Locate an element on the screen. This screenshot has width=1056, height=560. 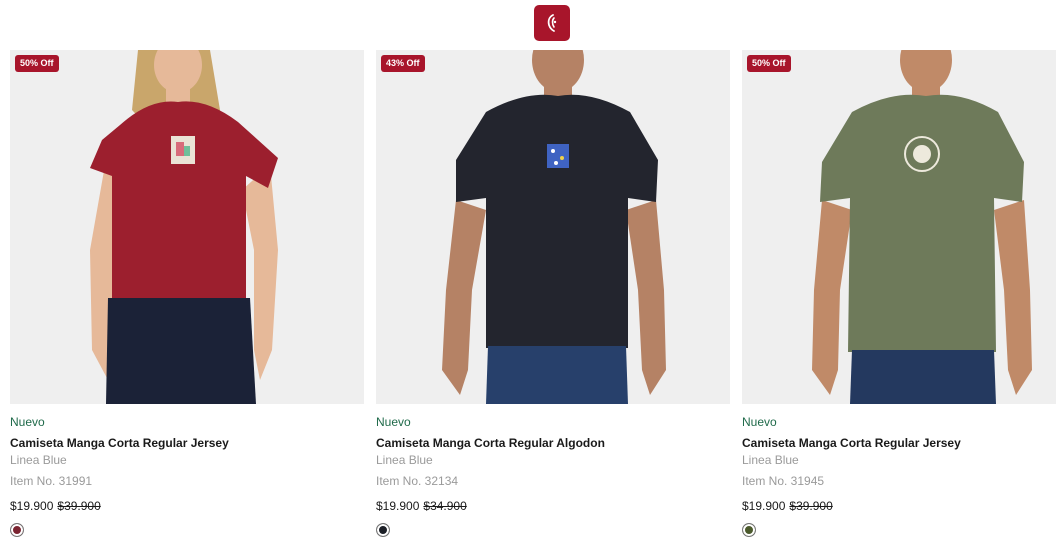
discount-badge: 43% Off is located at coordinates (403, 63).